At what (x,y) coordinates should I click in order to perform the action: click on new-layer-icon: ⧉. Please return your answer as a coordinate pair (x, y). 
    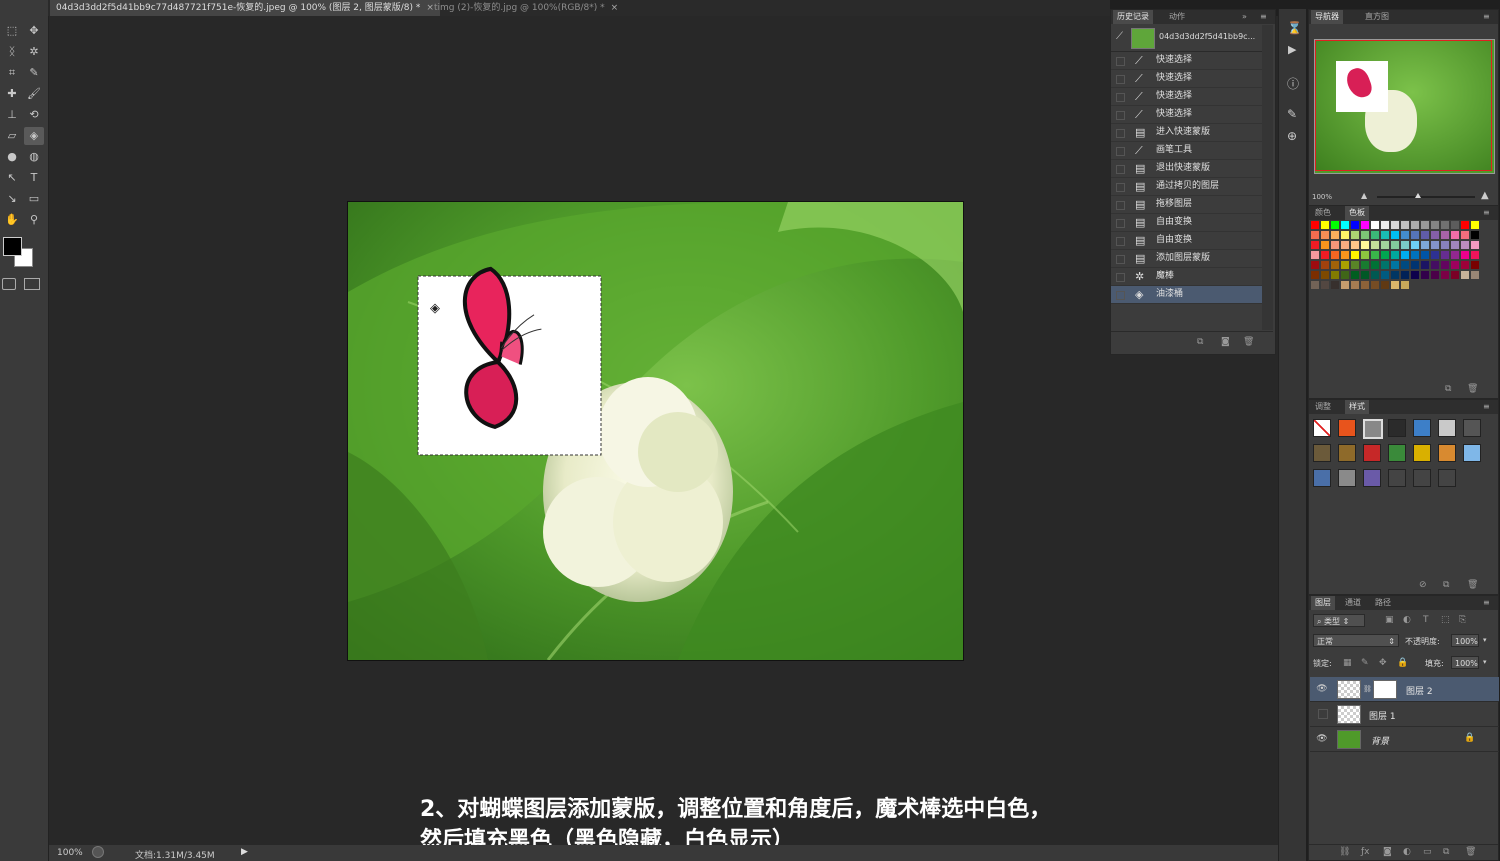
    Looking at the image, I should click on (1446, 852).